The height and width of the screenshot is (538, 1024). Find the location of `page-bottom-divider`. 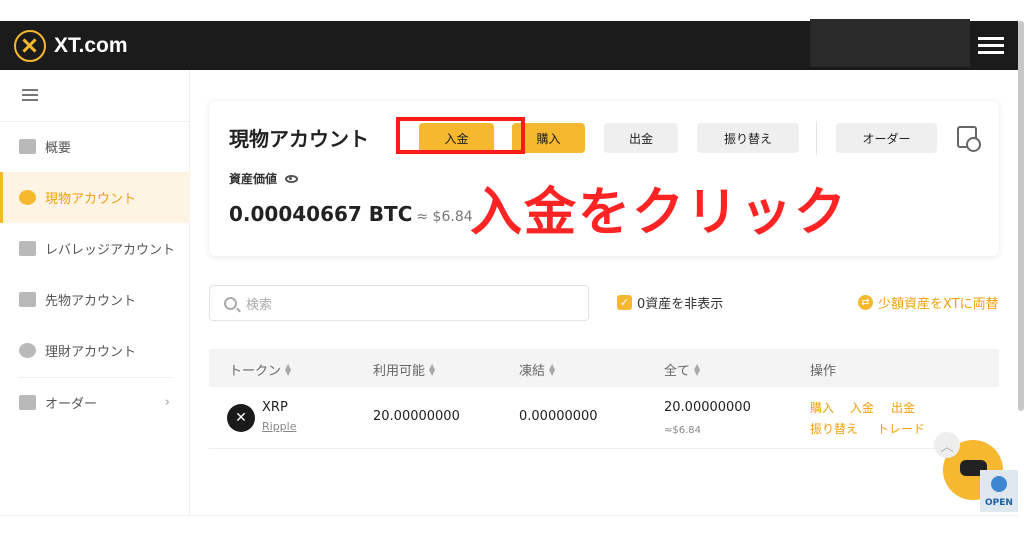

page-bottom-divider is located at coordinates (509, 515).